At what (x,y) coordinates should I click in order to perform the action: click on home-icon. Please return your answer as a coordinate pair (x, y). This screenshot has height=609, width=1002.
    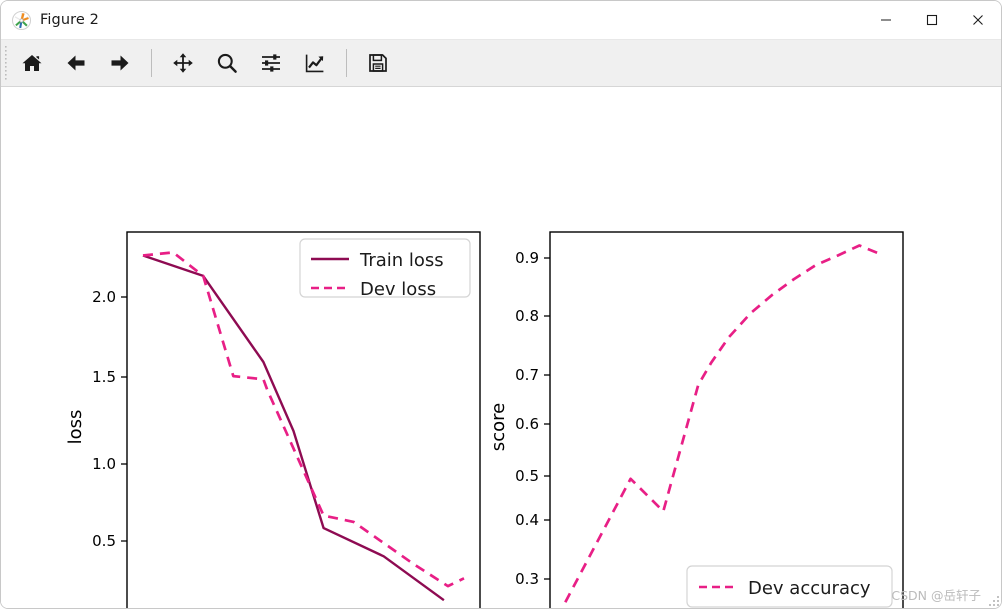
    Looking at the image, I should click on (32, 63).